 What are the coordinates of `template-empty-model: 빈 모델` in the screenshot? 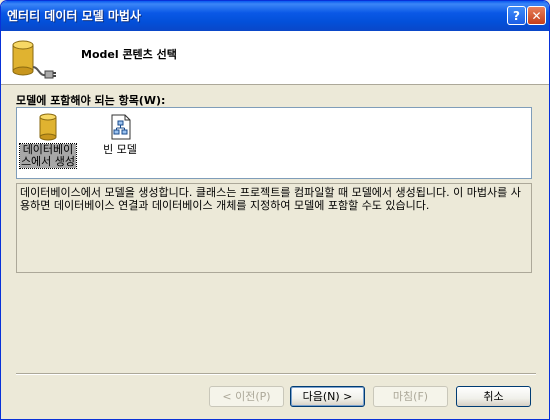 It's located at (120, 134).